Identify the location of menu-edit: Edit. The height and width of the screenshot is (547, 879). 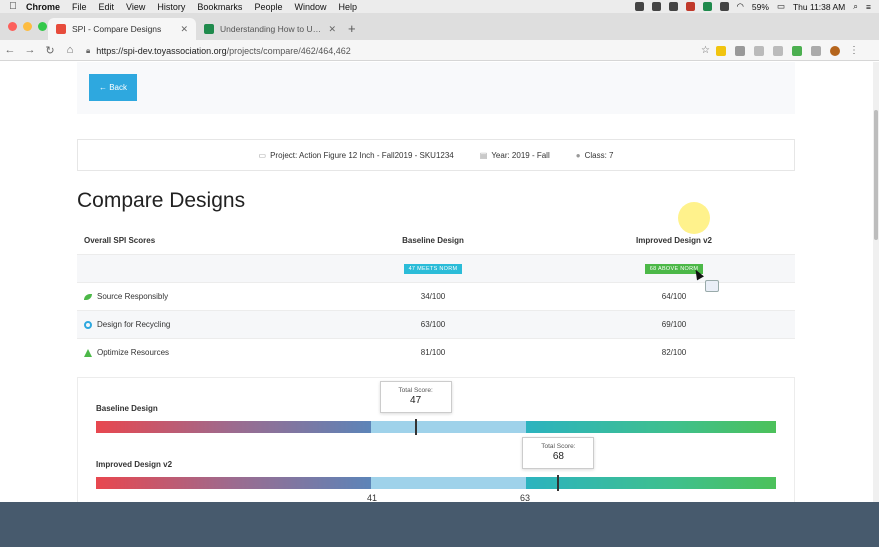
(107, 7).